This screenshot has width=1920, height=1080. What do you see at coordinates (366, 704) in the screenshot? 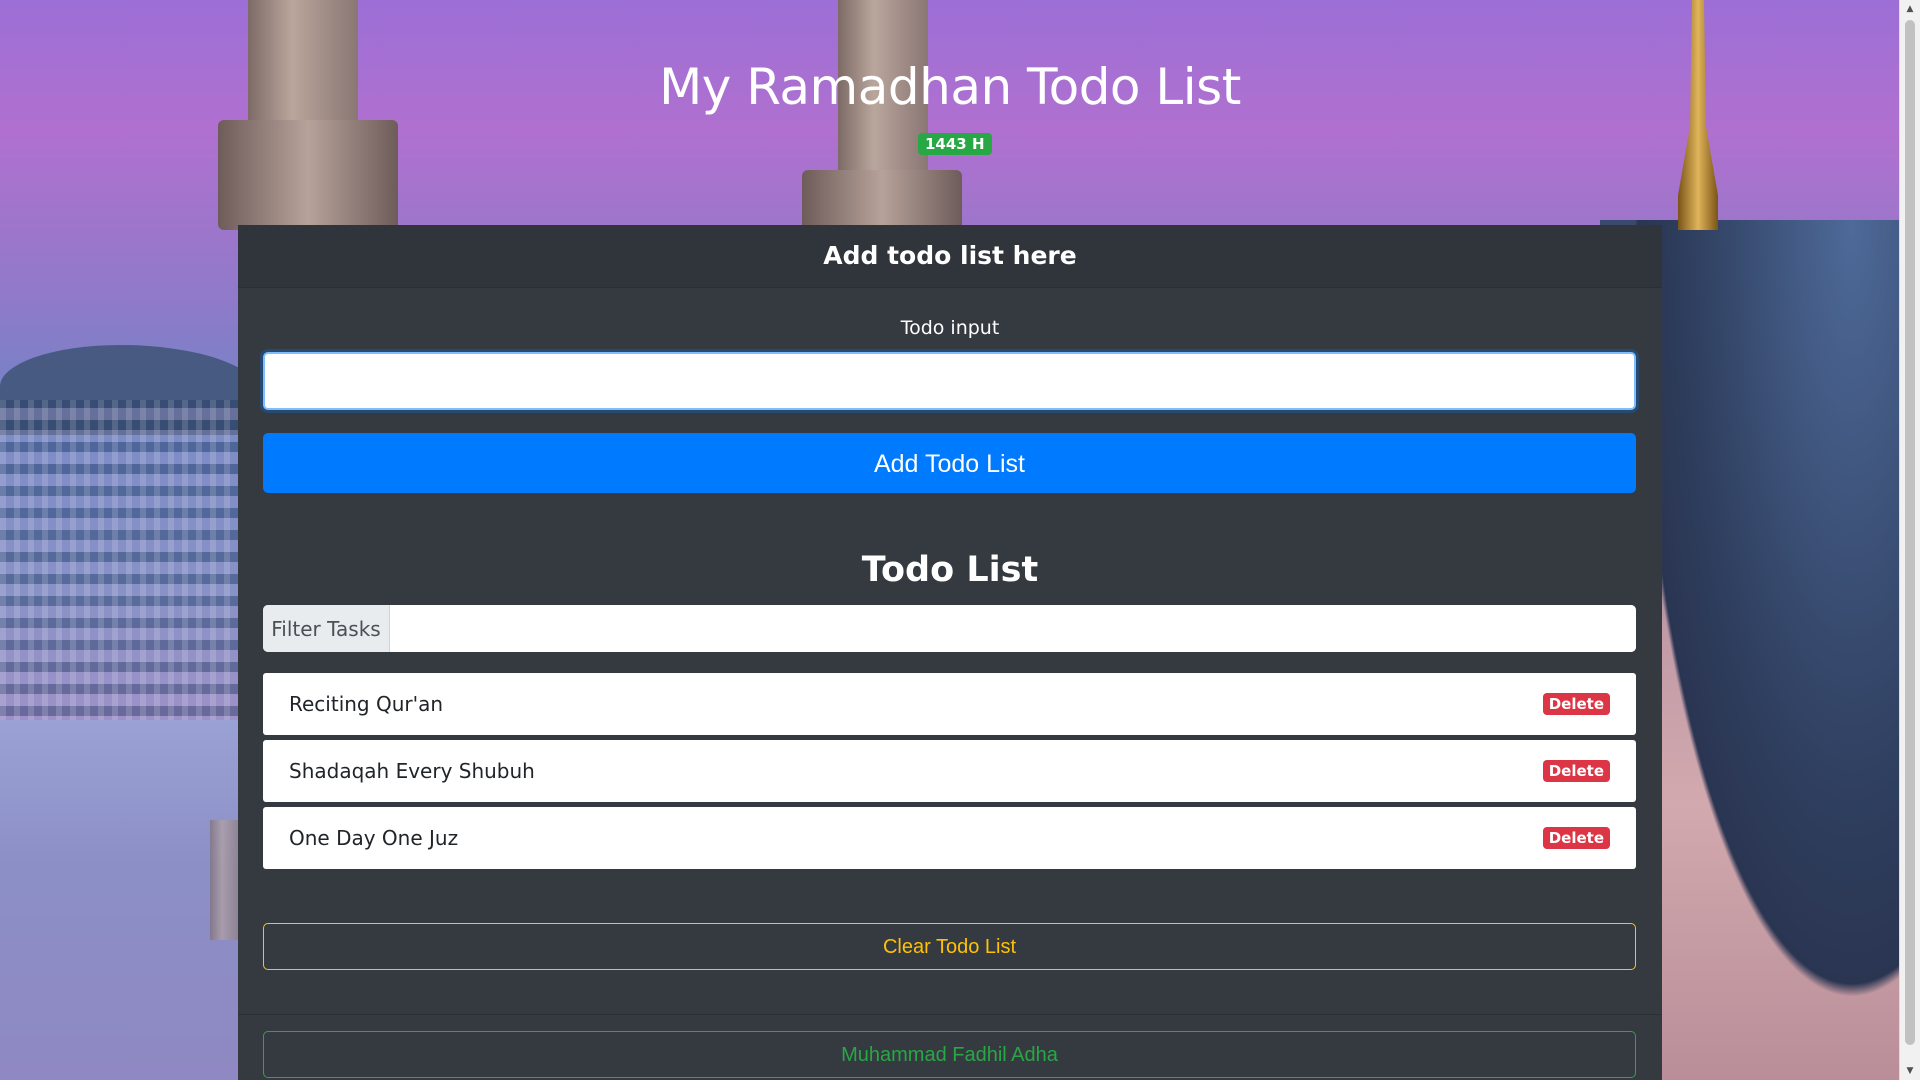
I see `todo-item-text: Reciting Qur'an` at bounding box center [366, 704].